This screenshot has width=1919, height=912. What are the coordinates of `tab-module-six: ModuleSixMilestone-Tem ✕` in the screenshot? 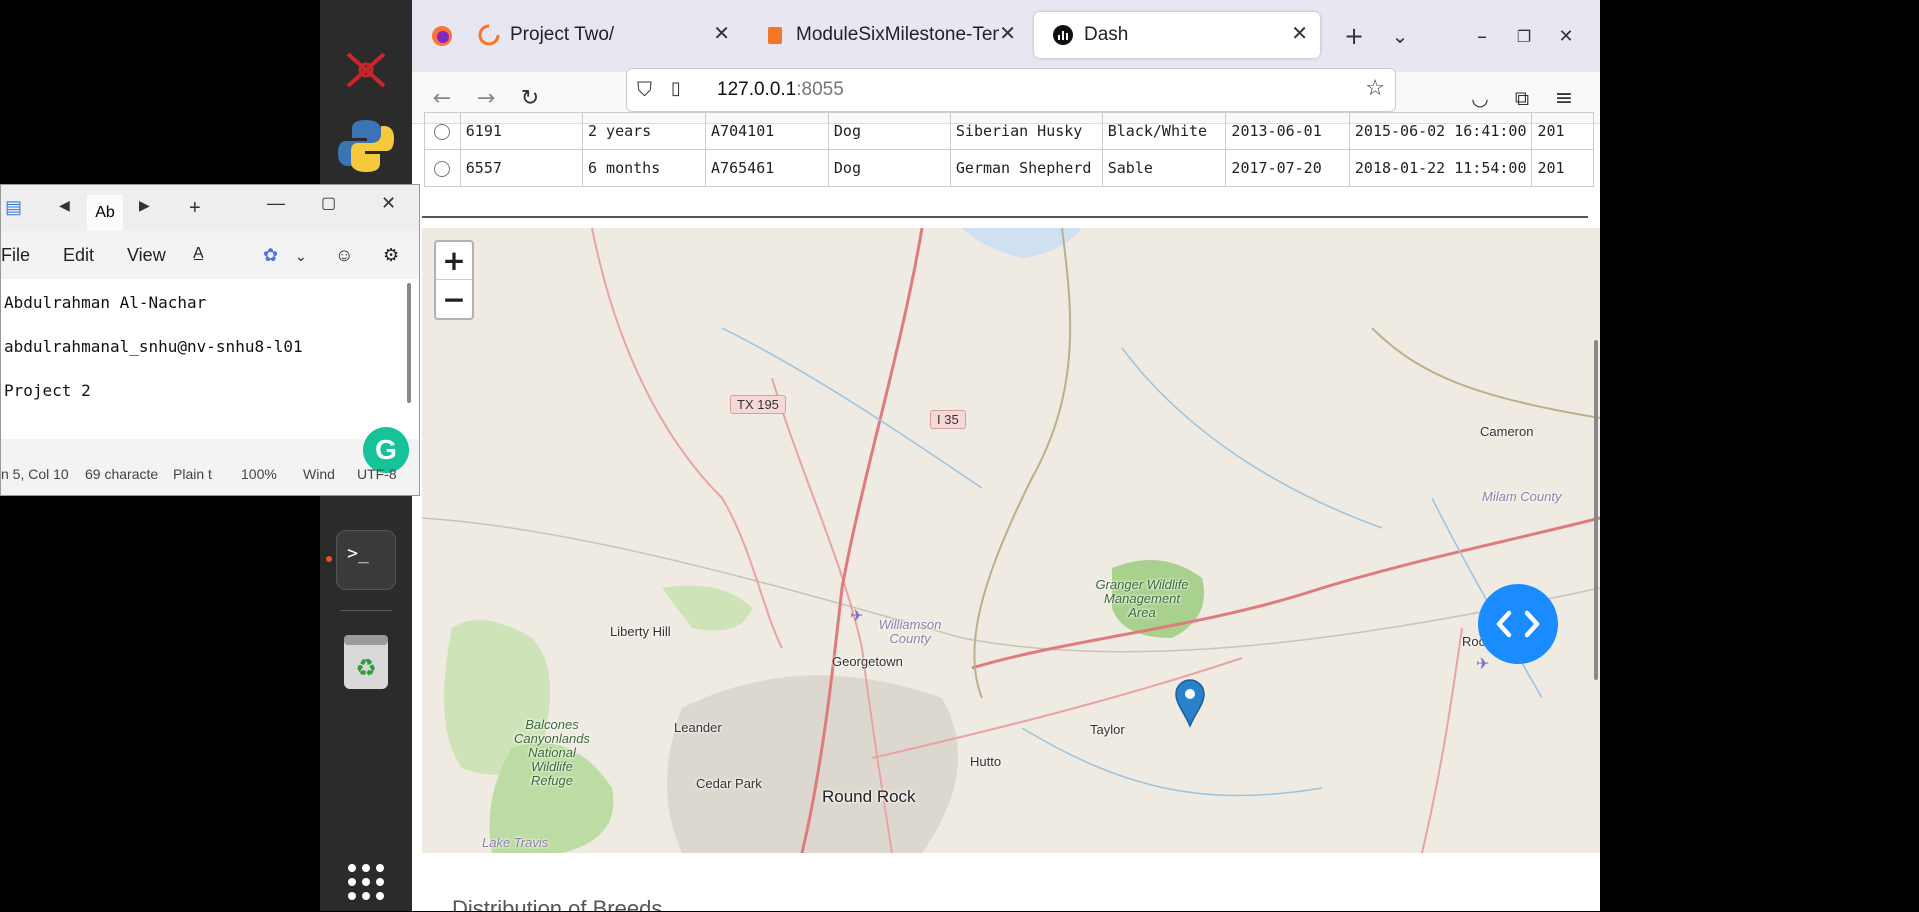 It's located at (887, 35).